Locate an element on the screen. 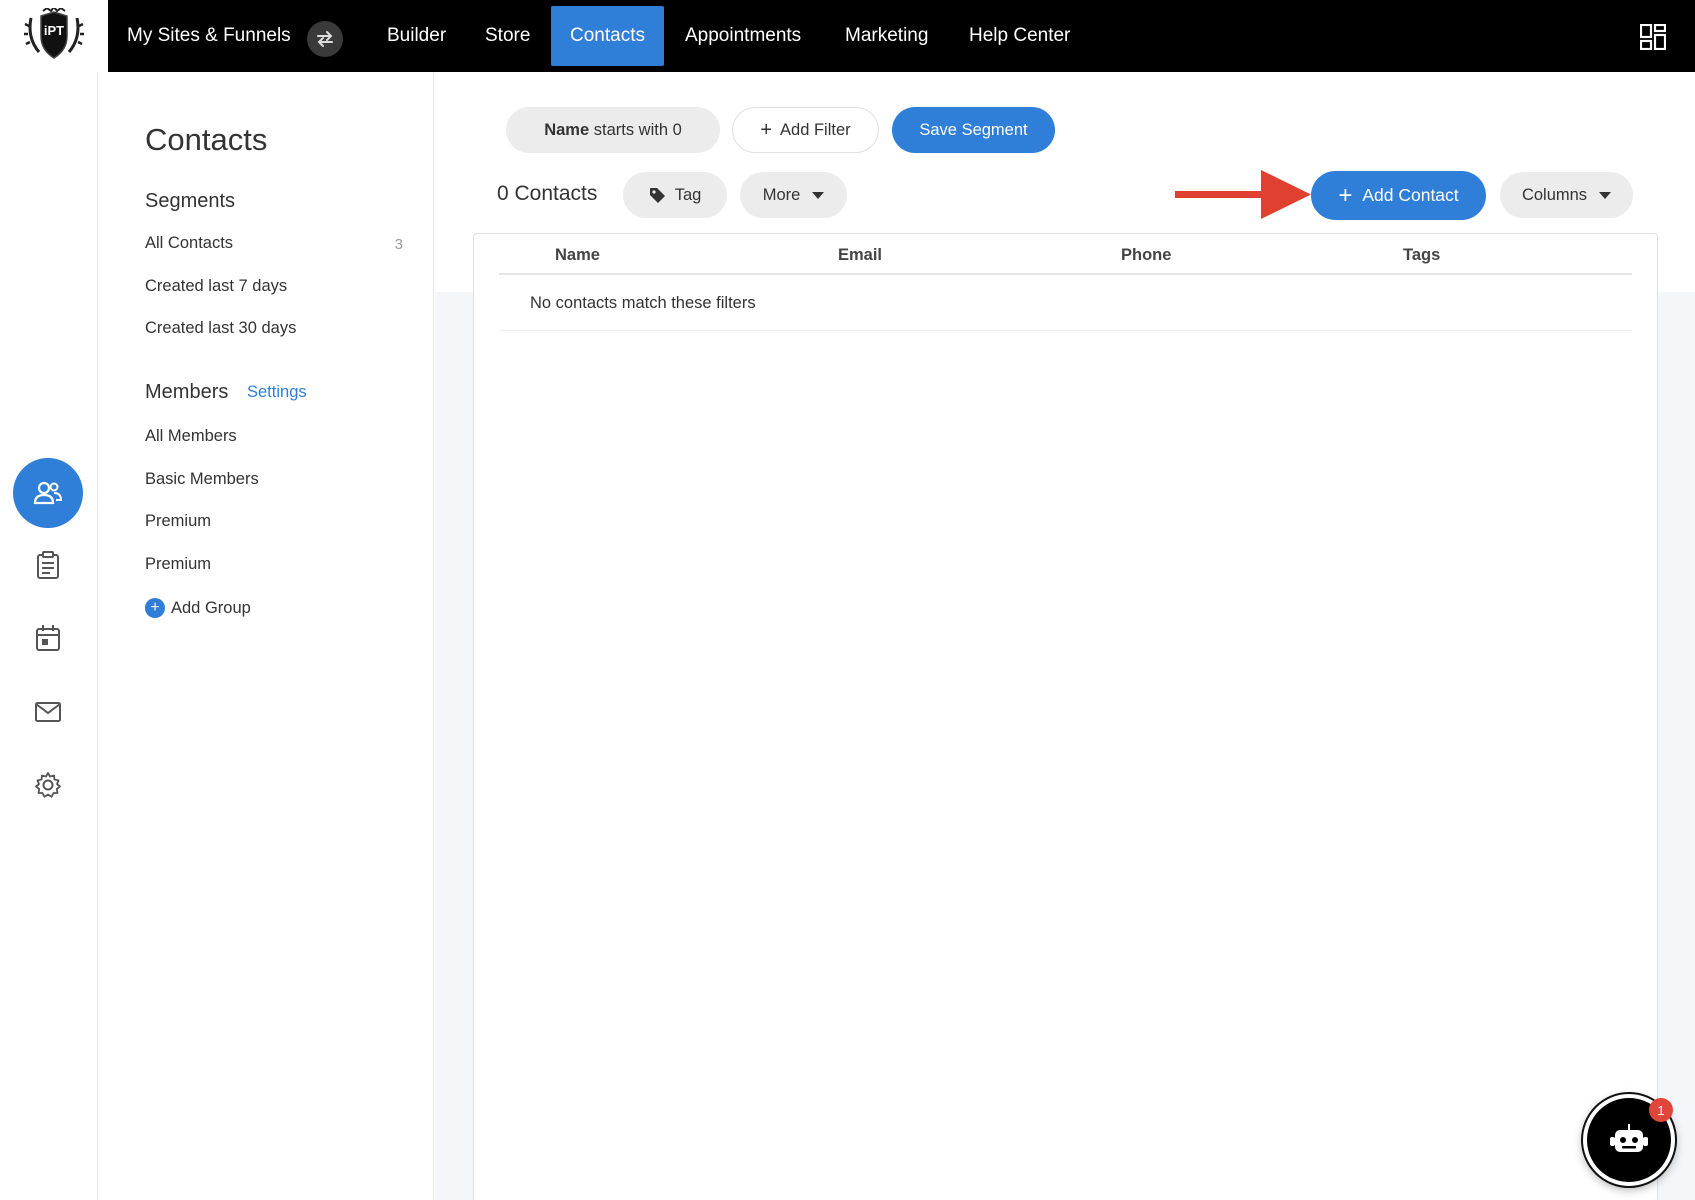 The image size is (1695, 1200). shield-logo-icon: iPT is located at coordinates (54, 33).